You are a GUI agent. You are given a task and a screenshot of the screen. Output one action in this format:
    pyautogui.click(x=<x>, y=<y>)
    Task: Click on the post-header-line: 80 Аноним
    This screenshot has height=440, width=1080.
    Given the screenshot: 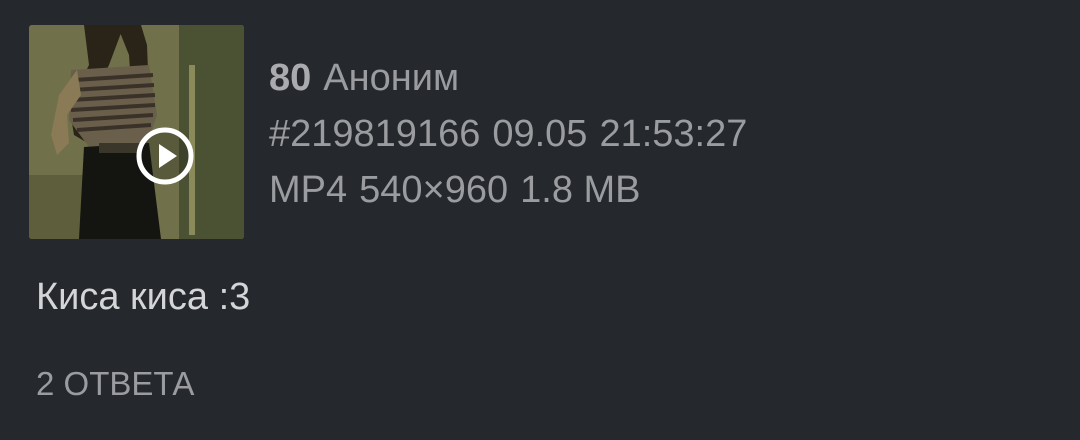 What is the action you would take?
    pyautogui.click(x=508, y=78)
    